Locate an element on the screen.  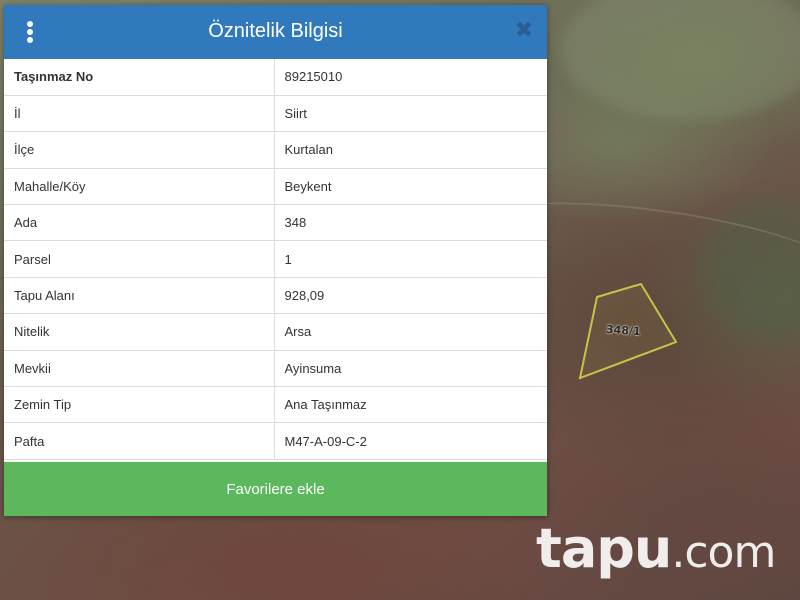
parcel-label: 348/1 is located at coordinates (623, 330).